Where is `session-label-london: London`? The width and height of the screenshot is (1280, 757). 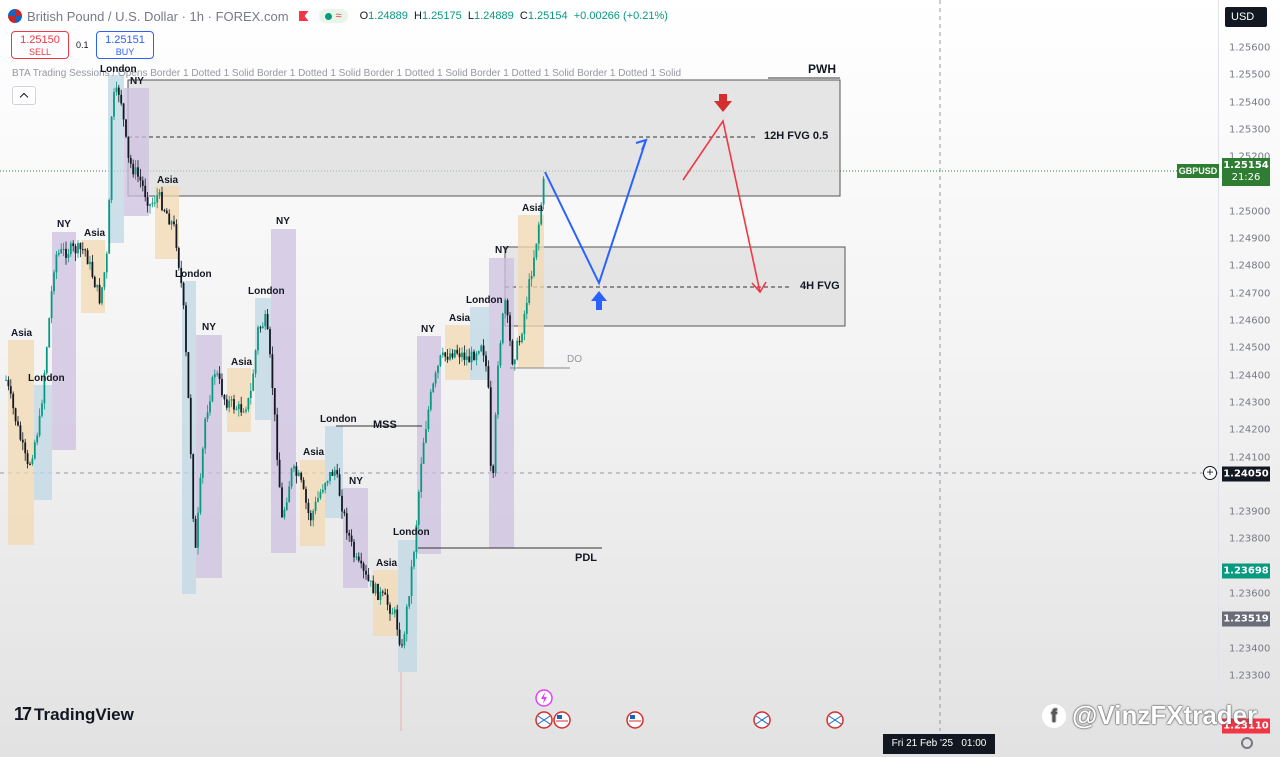
session-label-london: London is located at coordinates (46, 378).